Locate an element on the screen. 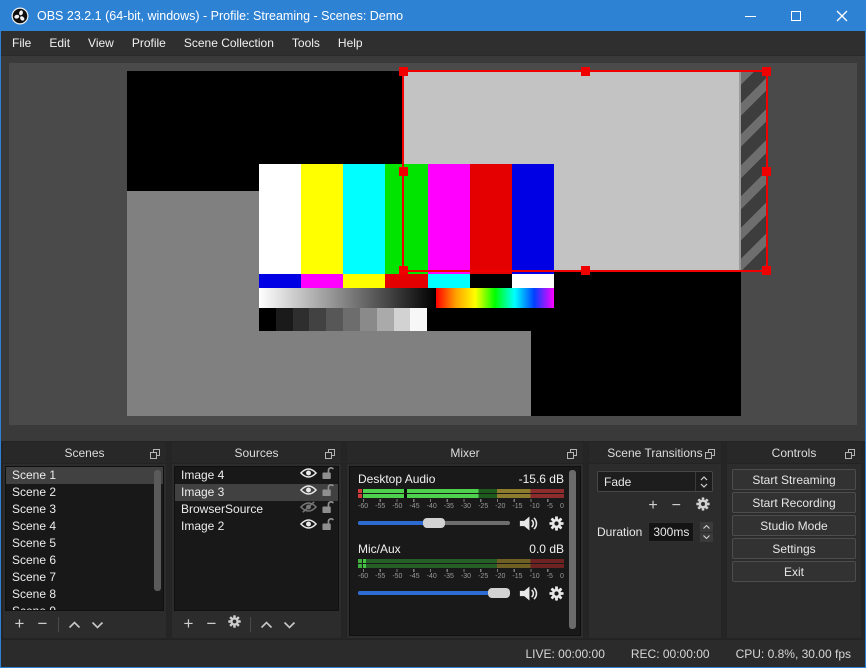 The width and height of the screenshot is (866, 668). scene-label: Scene 3 is located at coordinates (34, 509).